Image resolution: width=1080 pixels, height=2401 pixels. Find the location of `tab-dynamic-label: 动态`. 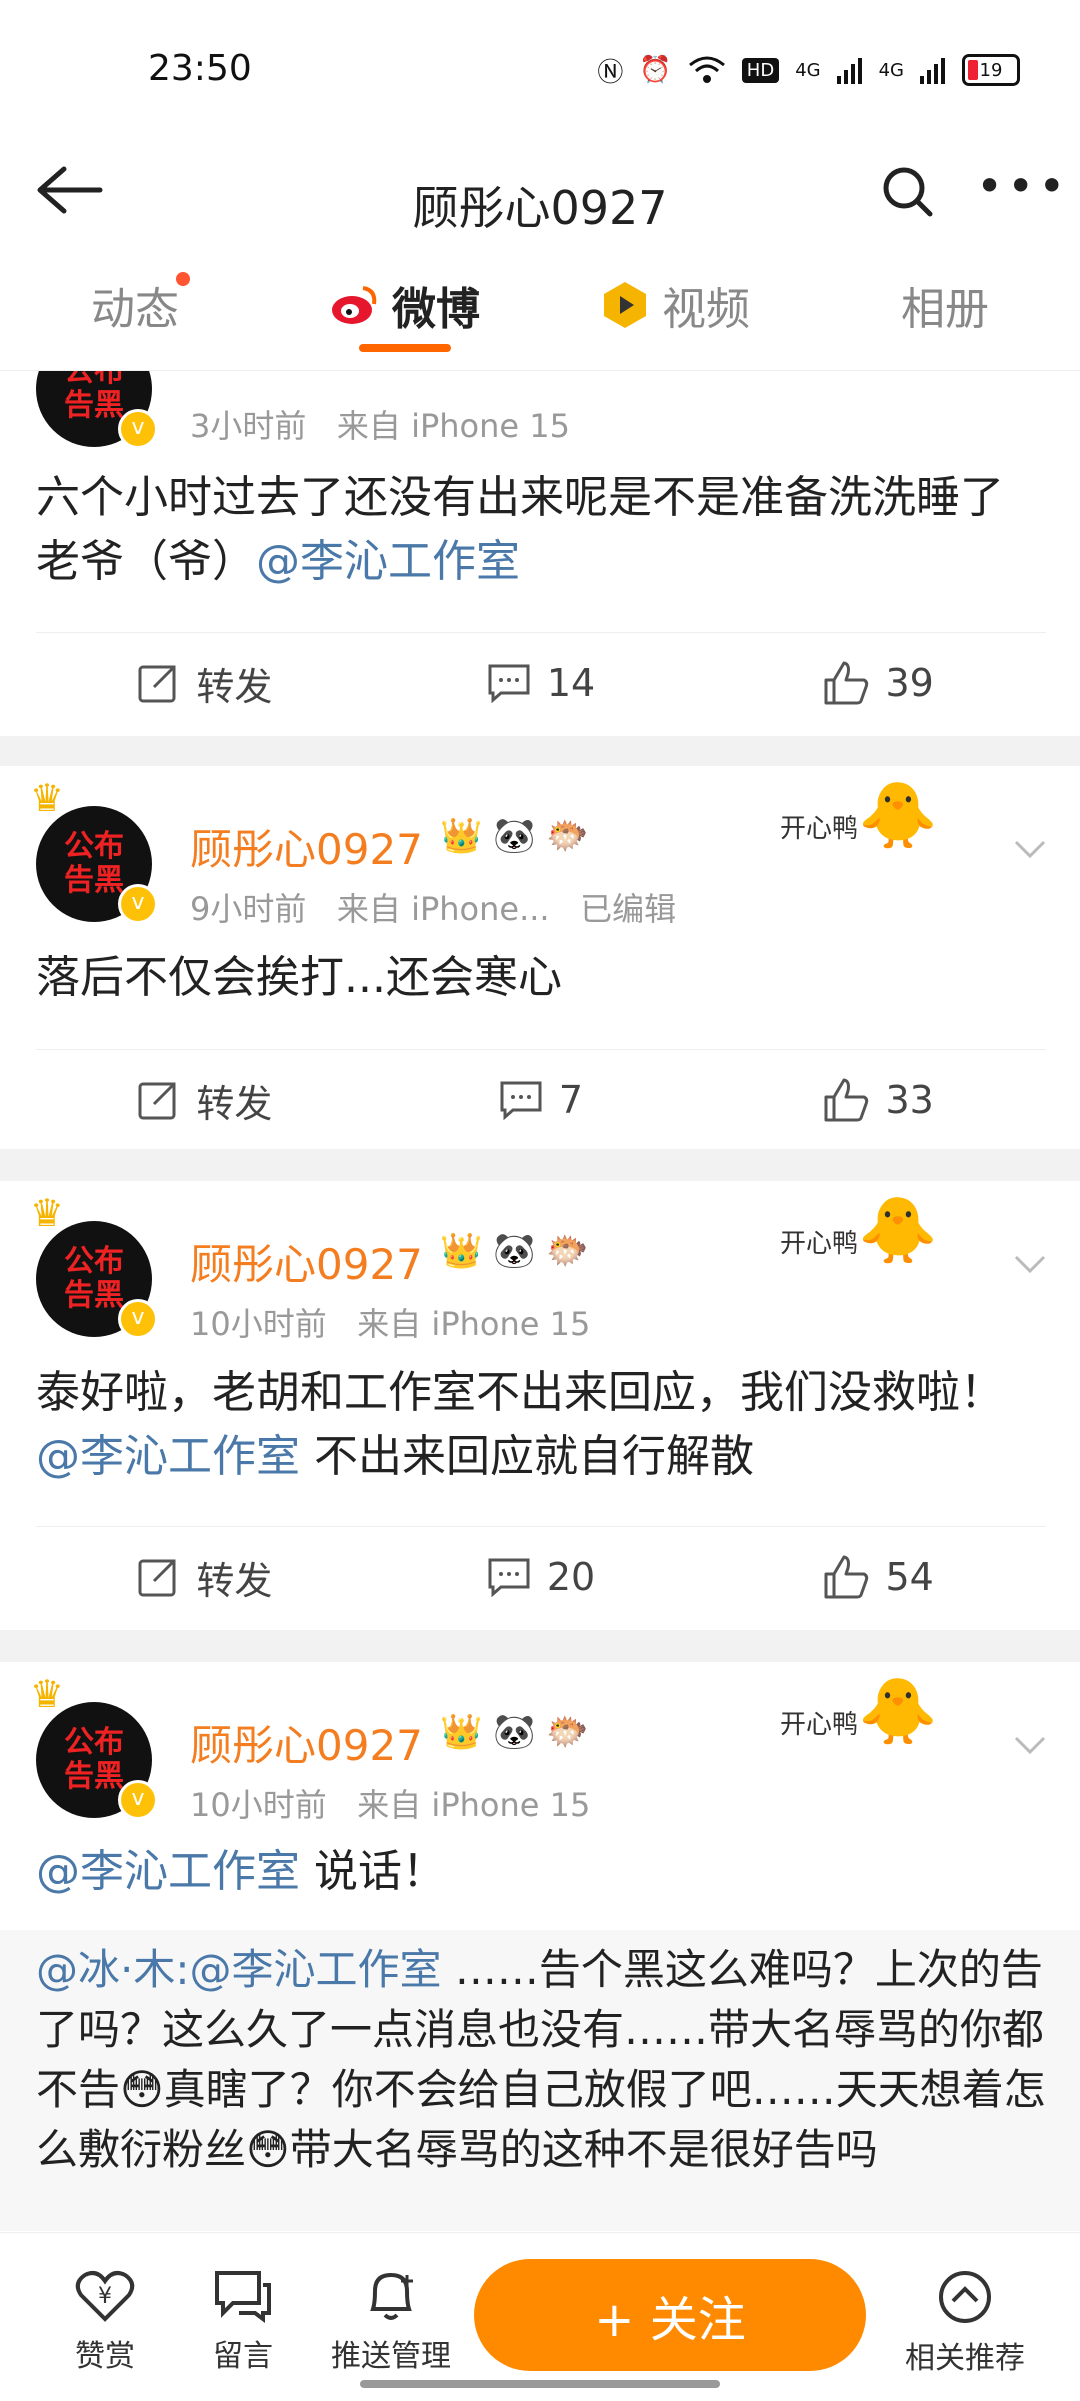

tab-dynamic-label: 动态 is located at coordinates (135, 309).